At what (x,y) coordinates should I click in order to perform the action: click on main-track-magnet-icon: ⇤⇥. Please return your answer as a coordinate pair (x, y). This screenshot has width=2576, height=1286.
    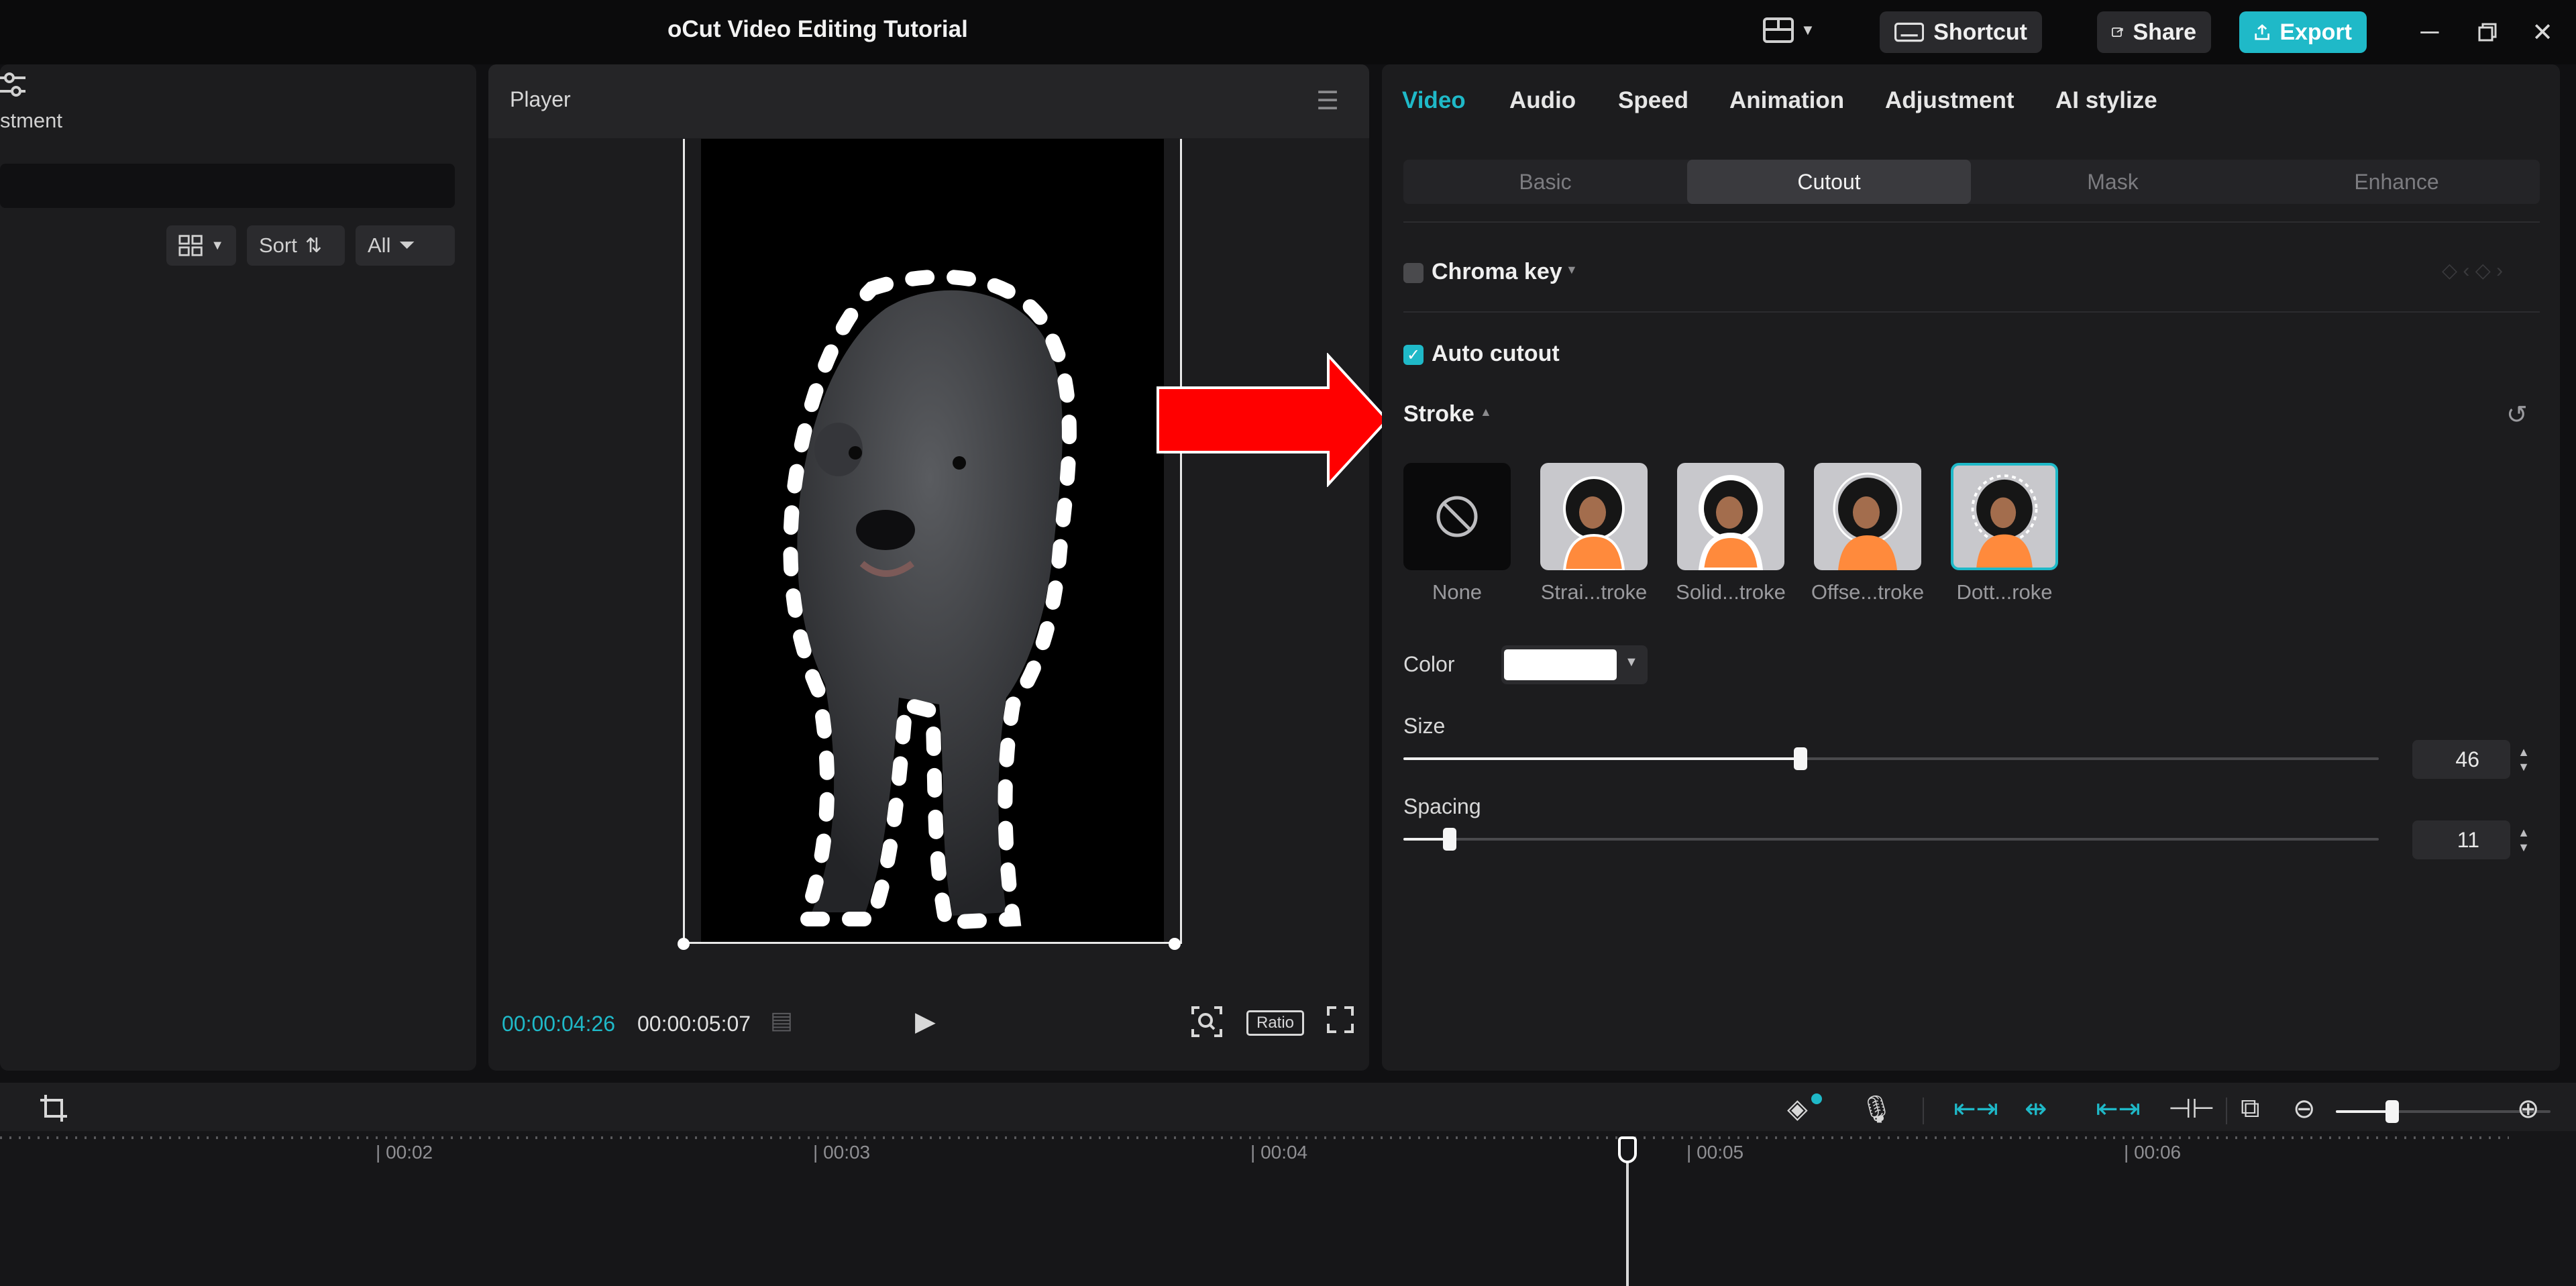
    Looking at the image, I should click on (1975, 1108).